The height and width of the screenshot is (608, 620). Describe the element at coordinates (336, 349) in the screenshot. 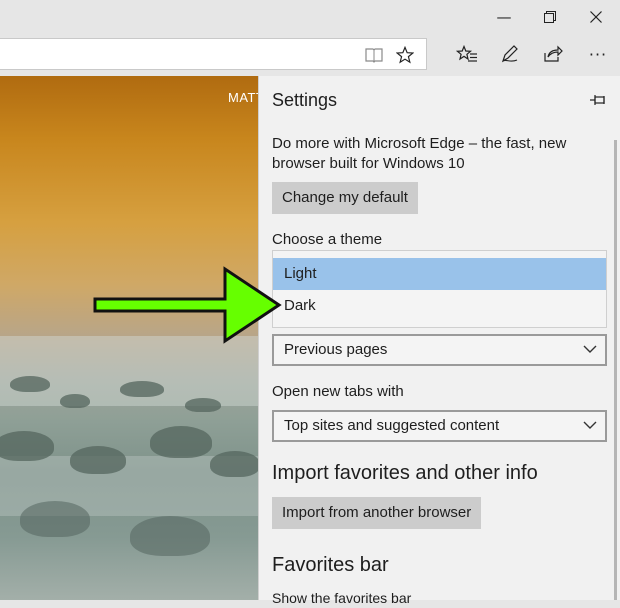

I see `open-with-value: Previous pages` at that location.